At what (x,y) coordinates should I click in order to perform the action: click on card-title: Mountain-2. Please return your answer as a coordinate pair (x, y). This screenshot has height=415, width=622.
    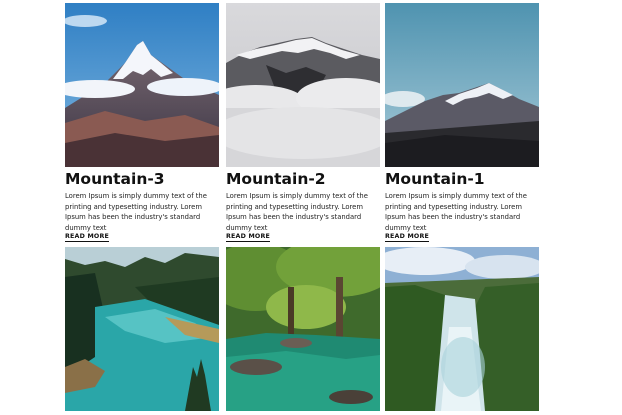
    Looking at the image, I should click on (303, 179).